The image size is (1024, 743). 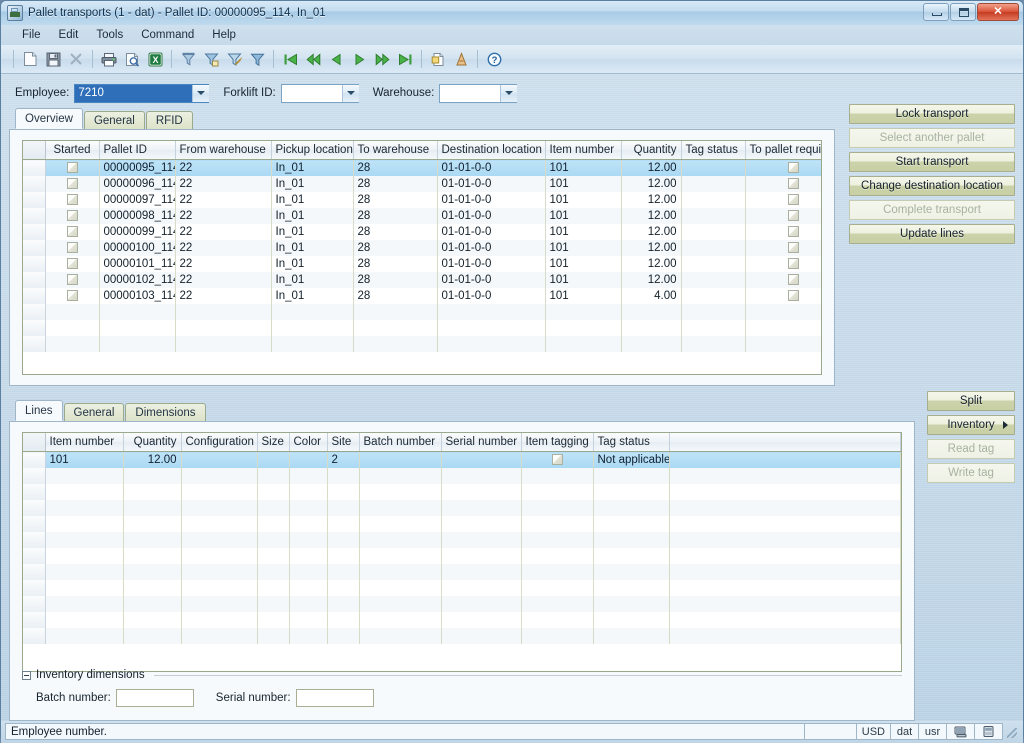 What do you see at coordinates (971, 401) in the screenshot?
I see `split-button: Split` at bounding box center [971, 401].